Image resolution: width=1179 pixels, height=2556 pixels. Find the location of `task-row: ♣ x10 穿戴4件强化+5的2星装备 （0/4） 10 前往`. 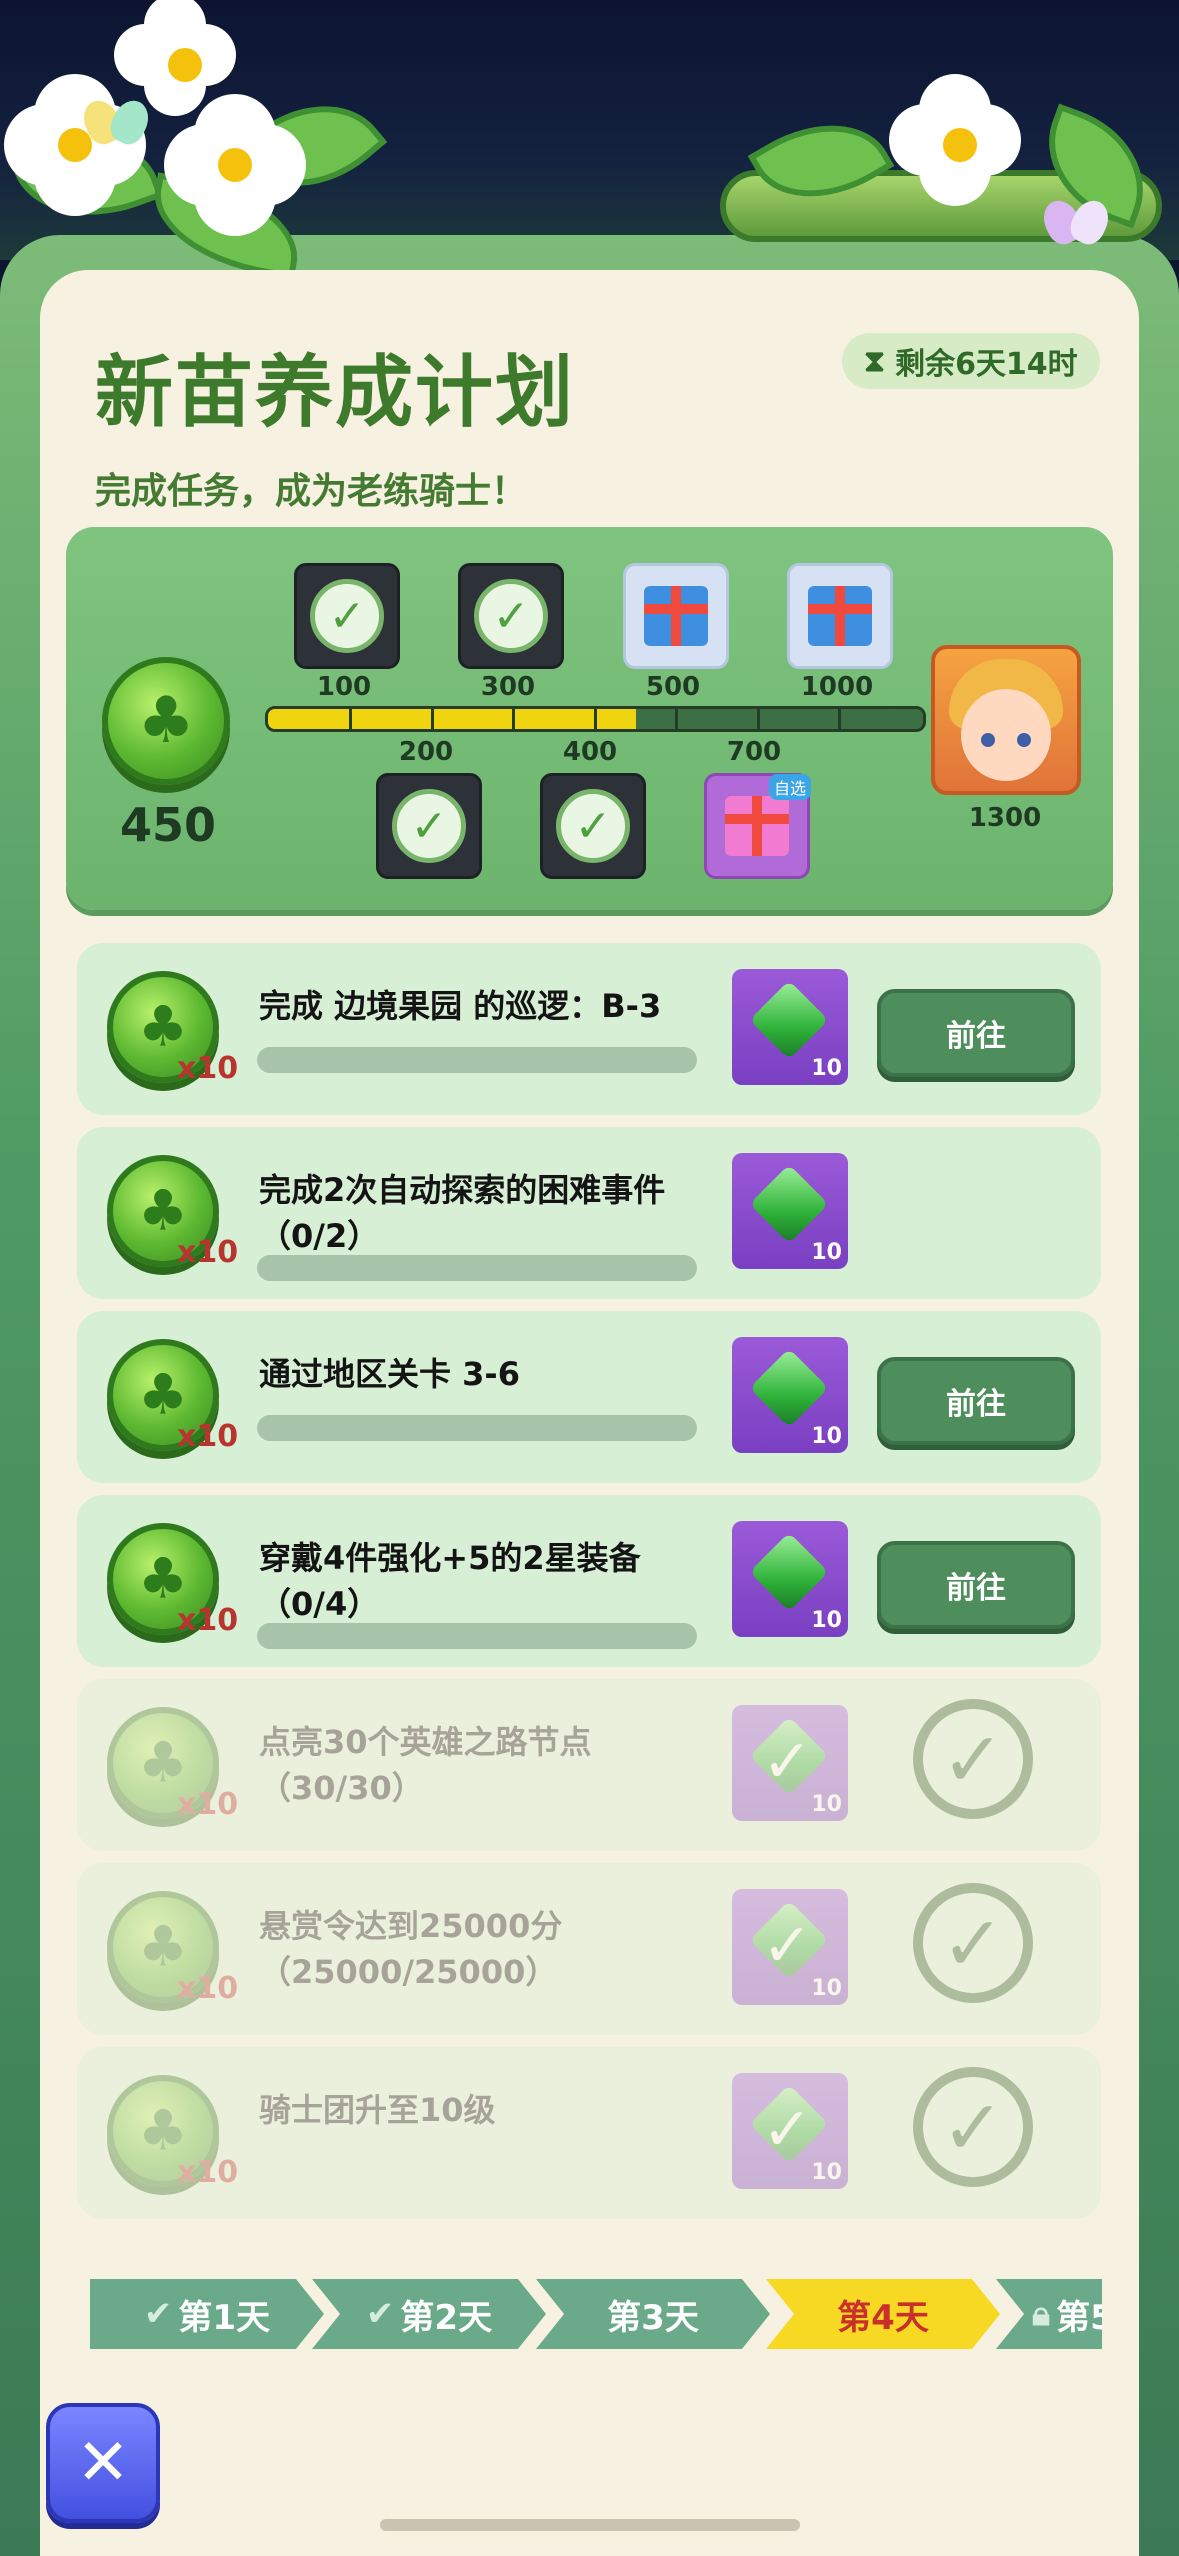

task-row: ♣ x10 穿戴4件强化+5的2星装备 （0/4） 10 前往 is located at coordinates (589, 1581).